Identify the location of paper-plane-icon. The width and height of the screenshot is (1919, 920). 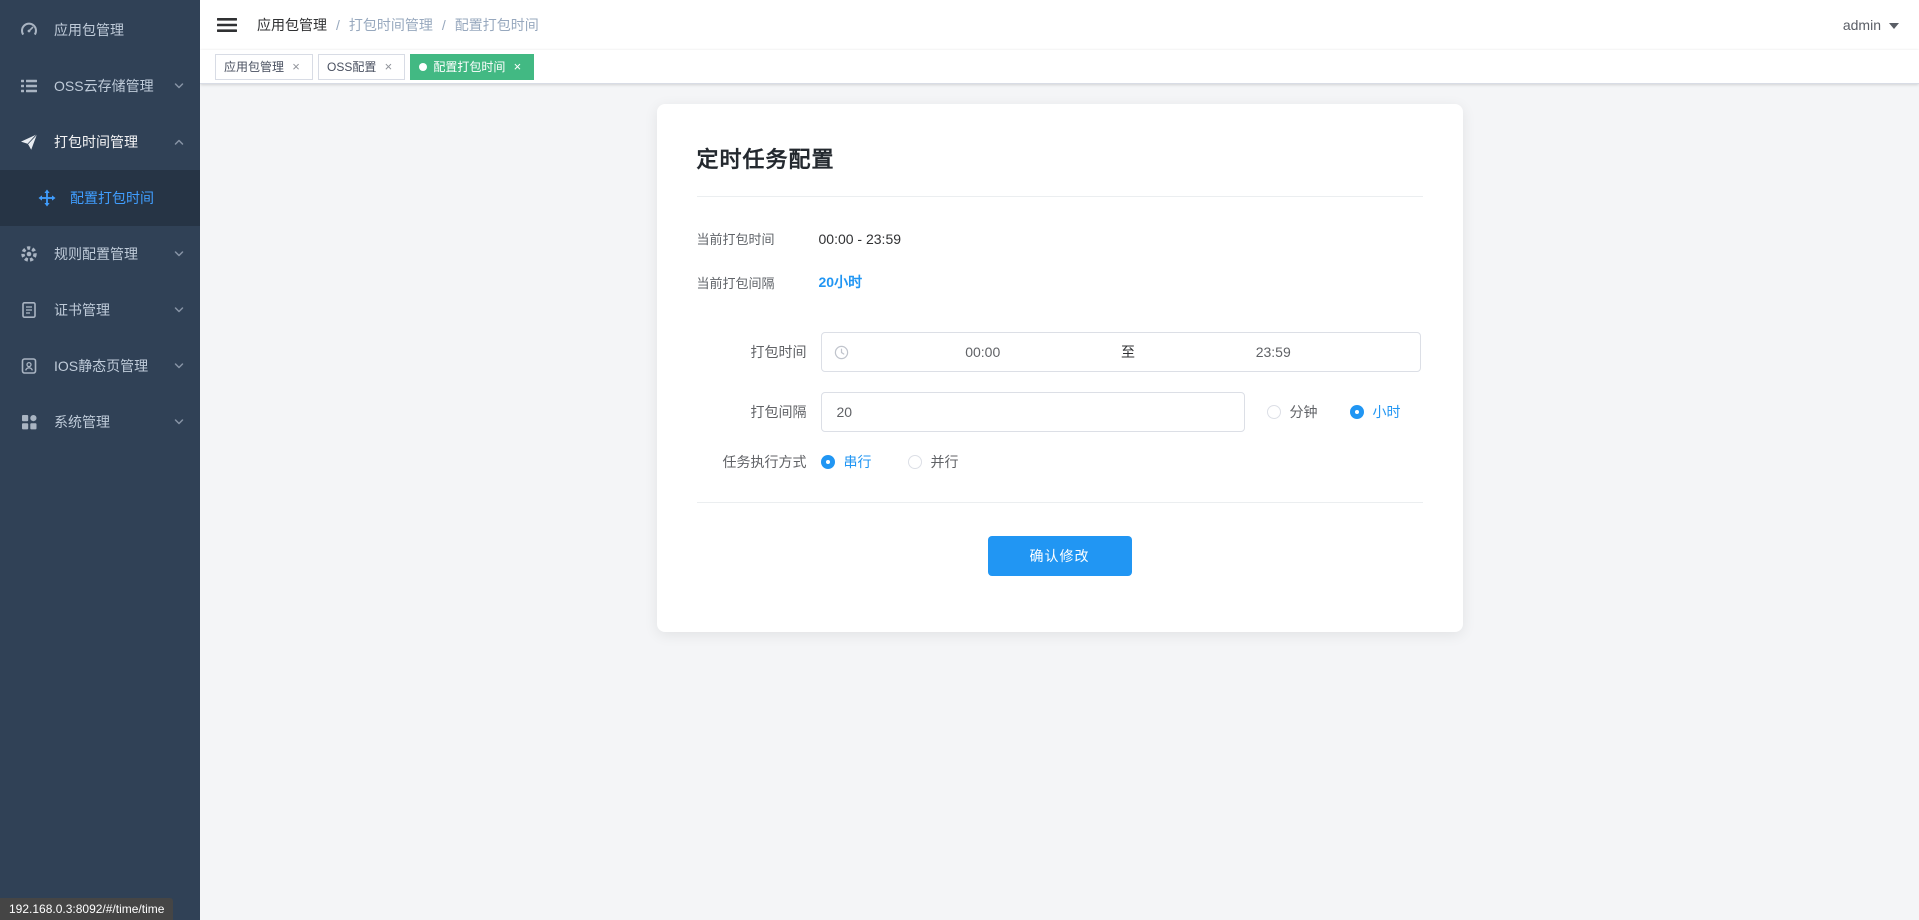
(29, 142).